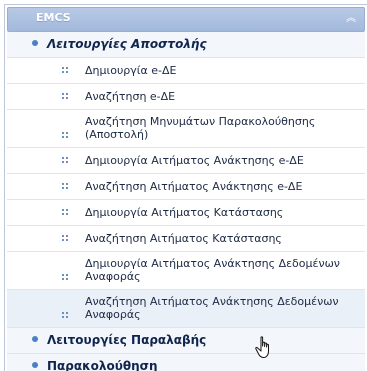  I want to click on menu-item-create-recovery-request: Δημιουργία Αιτήματος Ανάκτησης e-ΔΕ, so click(186, 161).